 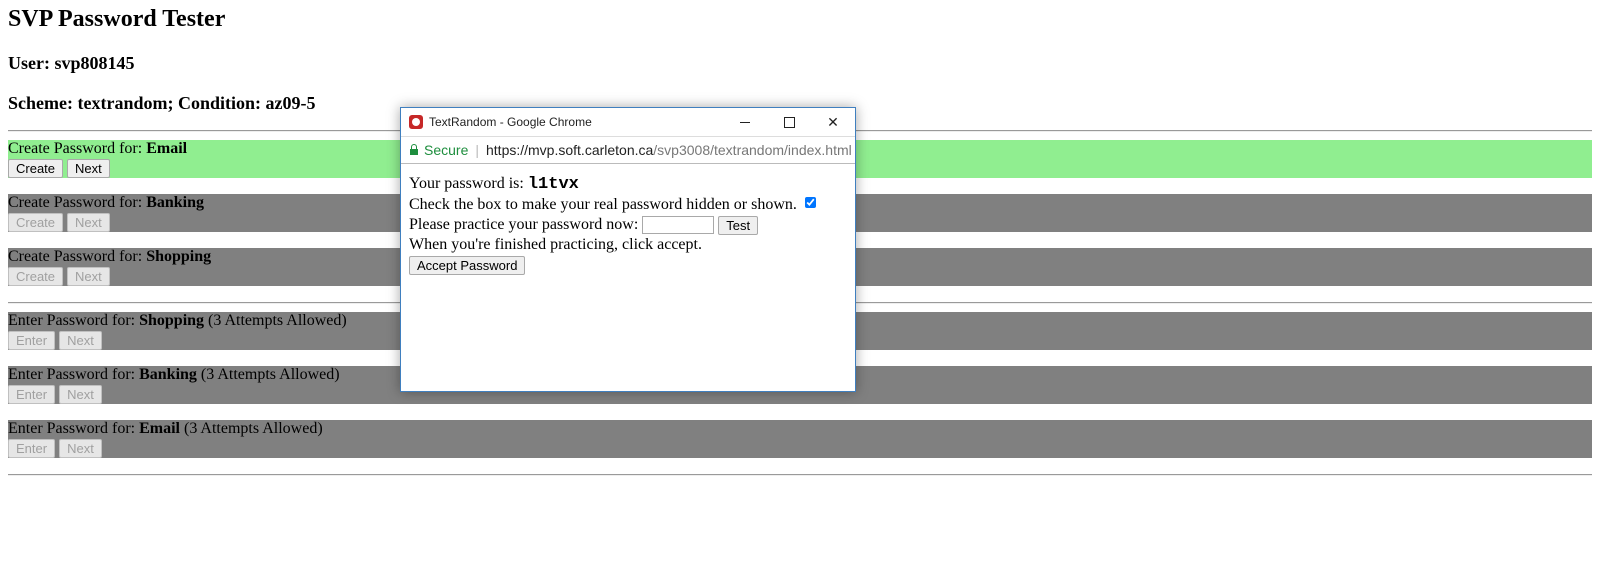 I want to click on password-prefix: Your password is:, so click(x=468, y=183).